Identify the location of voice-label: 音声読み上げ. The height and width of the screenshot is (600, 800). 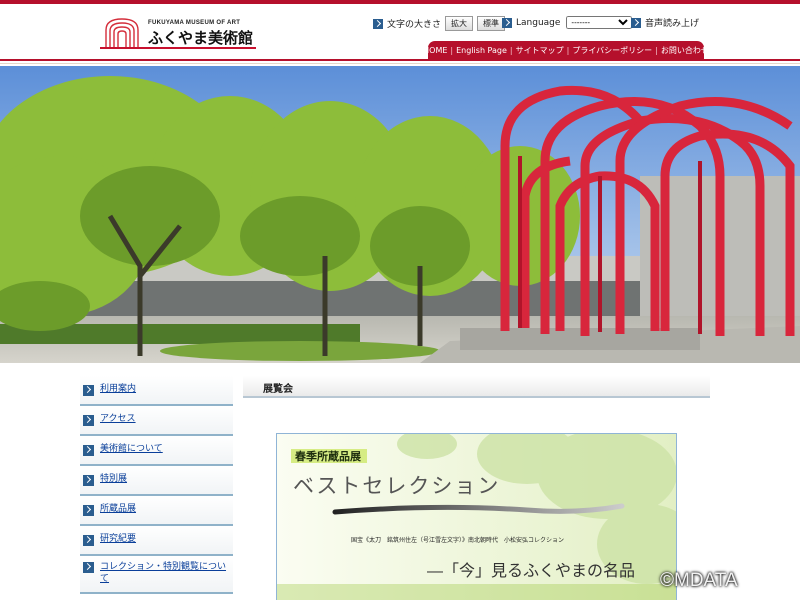
(672, 24).